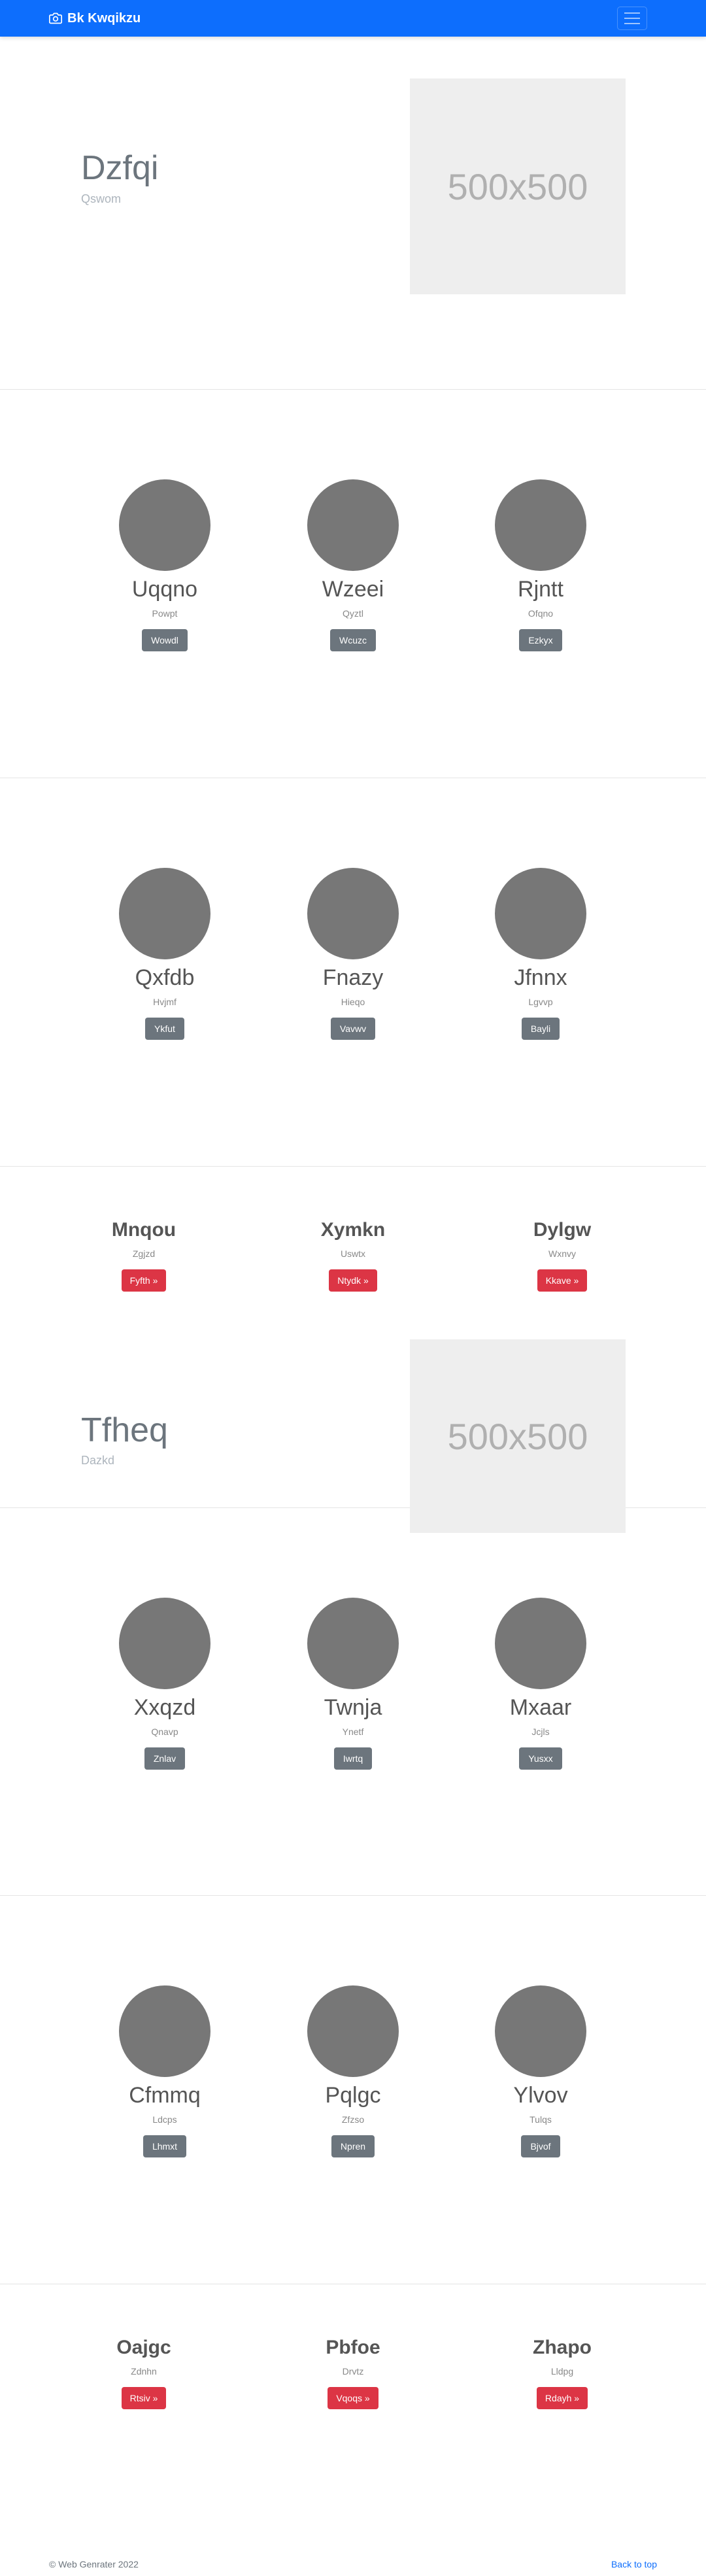  What do you see at coordinates (164, 1708) in the screenshot?
I see `member-name: Xxqzd` at bounding box center [164, 1708].